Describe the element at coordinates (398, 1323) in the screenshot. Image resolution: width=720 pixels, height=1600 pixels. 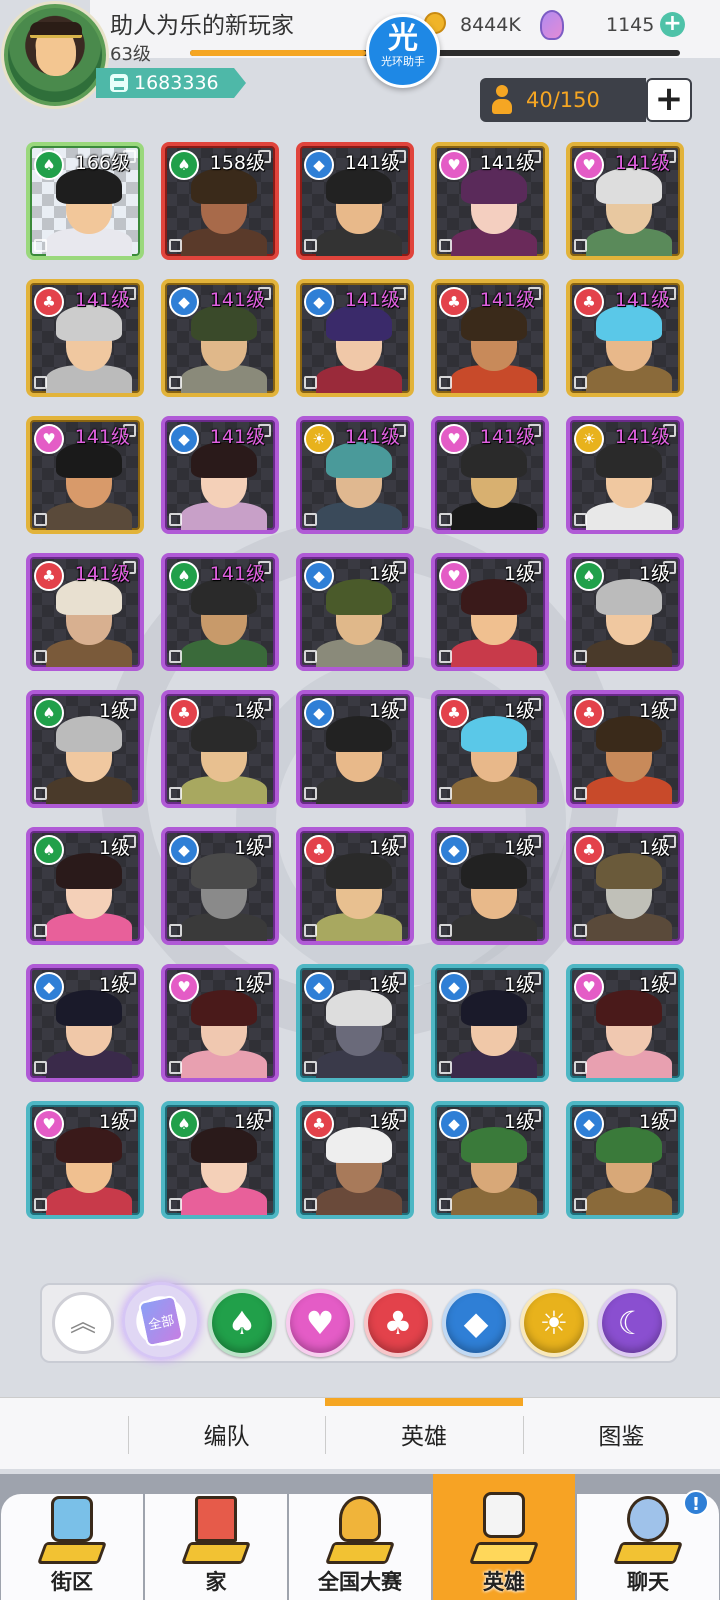
I see `filter-club-button: ♣` at that location.